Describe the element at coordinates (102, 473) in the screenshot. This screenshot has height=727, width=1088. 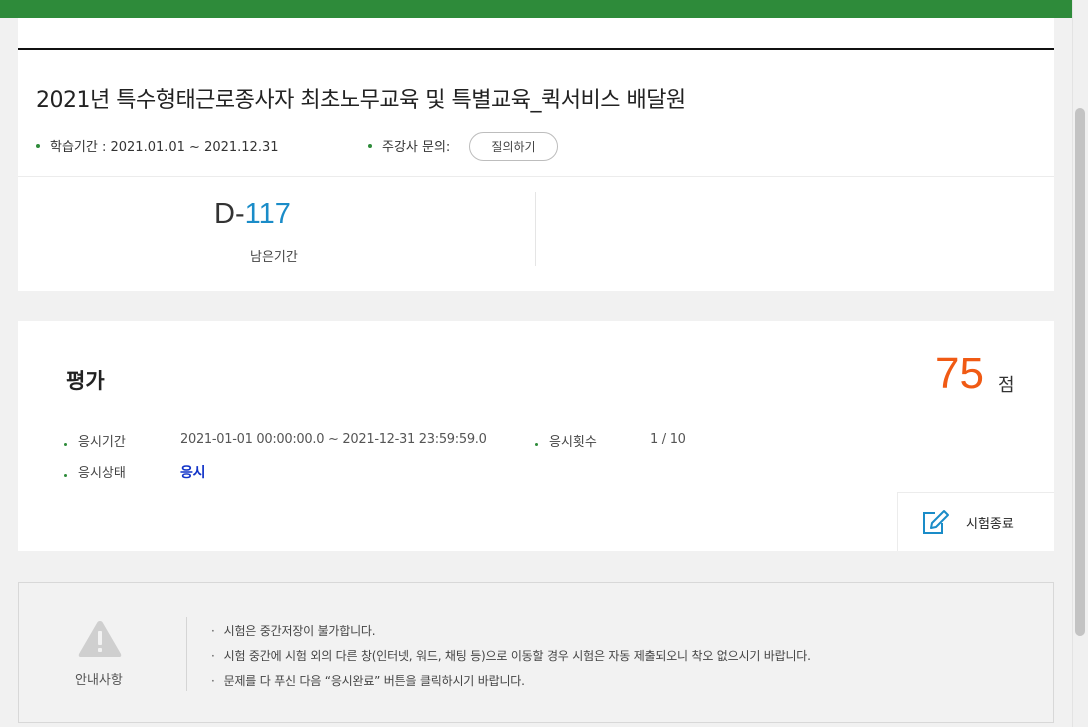
I see `exam-status-label: 응시상태` at that location.